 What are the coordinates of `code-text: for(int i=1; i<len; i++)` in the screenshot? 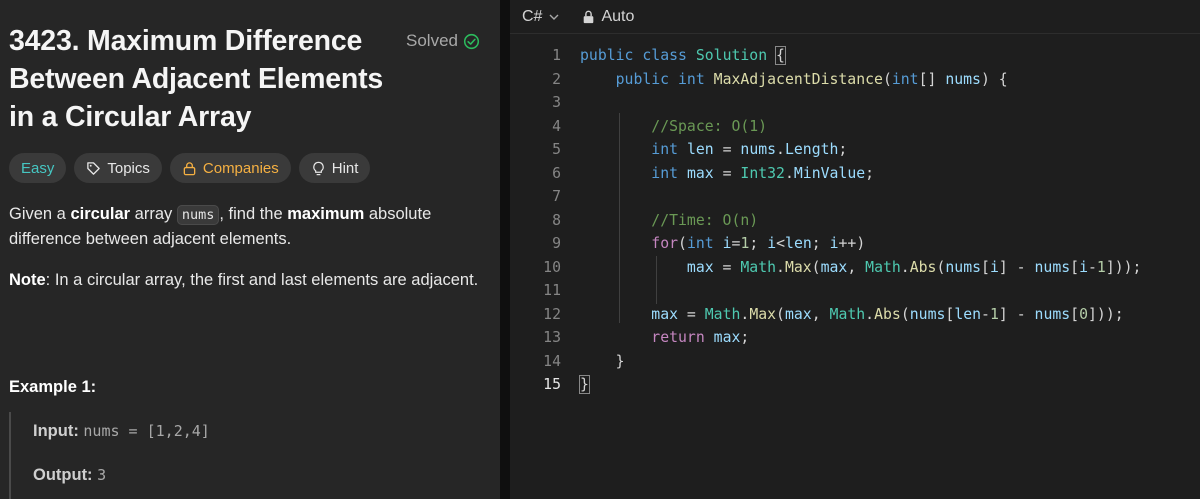 It's located at (758, 243).